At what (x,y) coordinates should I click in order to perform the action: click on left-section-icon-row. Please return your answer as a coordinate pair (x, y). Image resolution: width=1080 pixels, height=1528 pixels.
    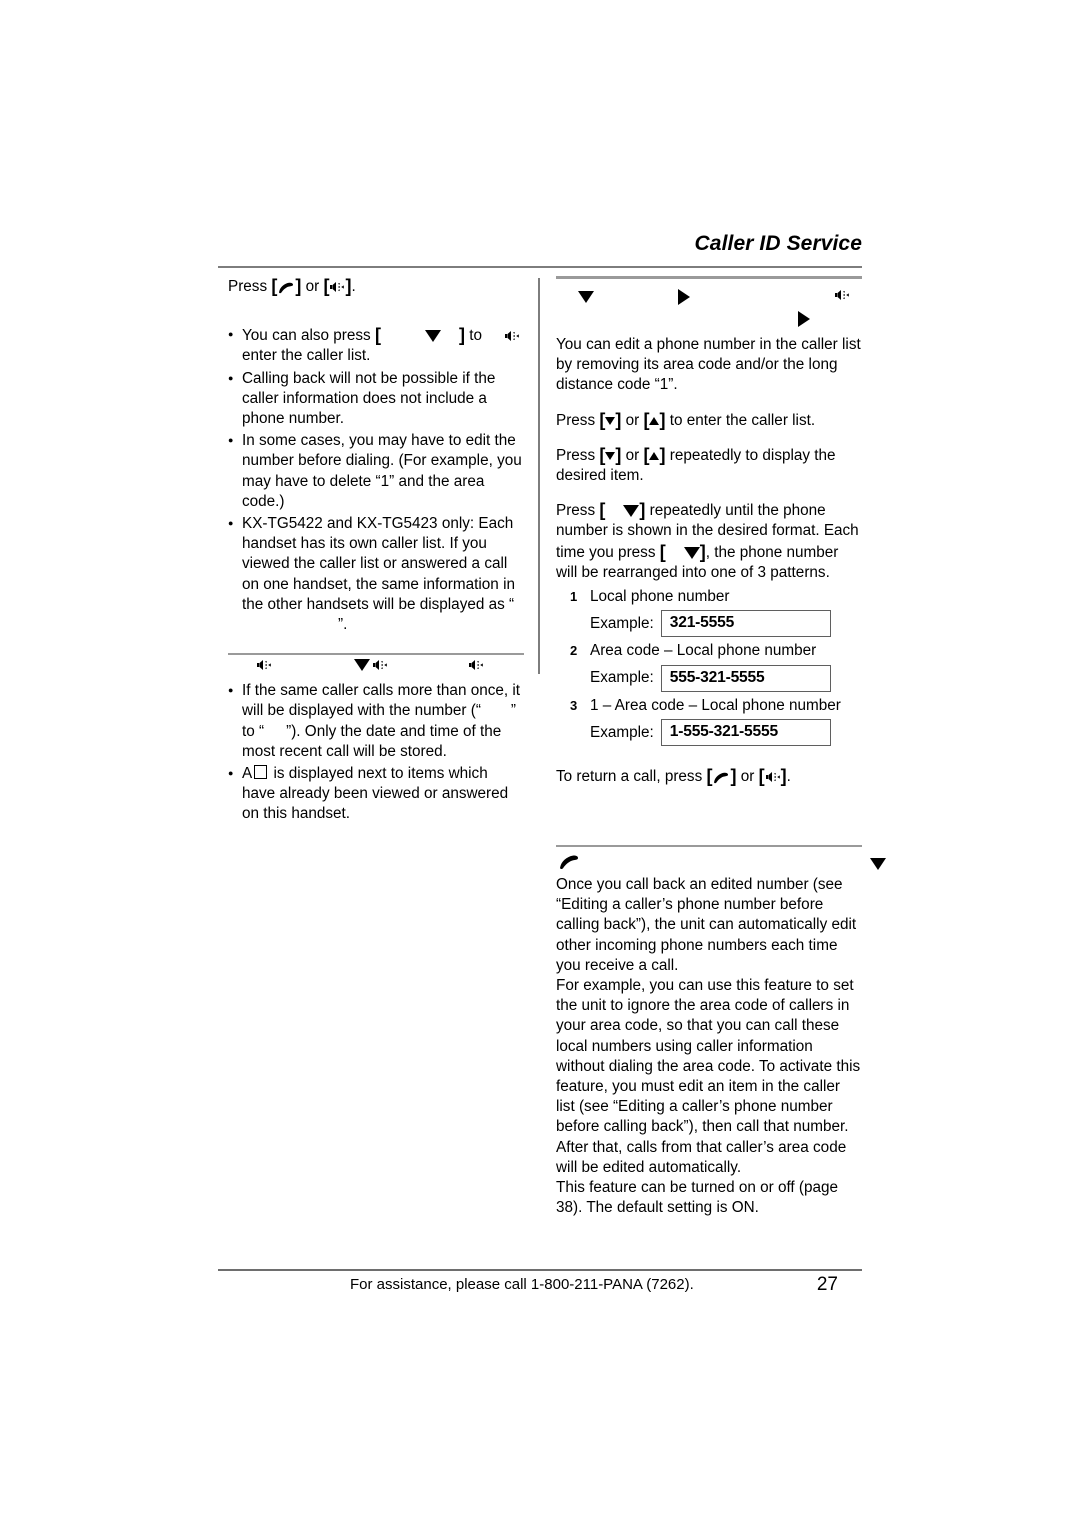
    Looking at the image, I should click on (376, 668).